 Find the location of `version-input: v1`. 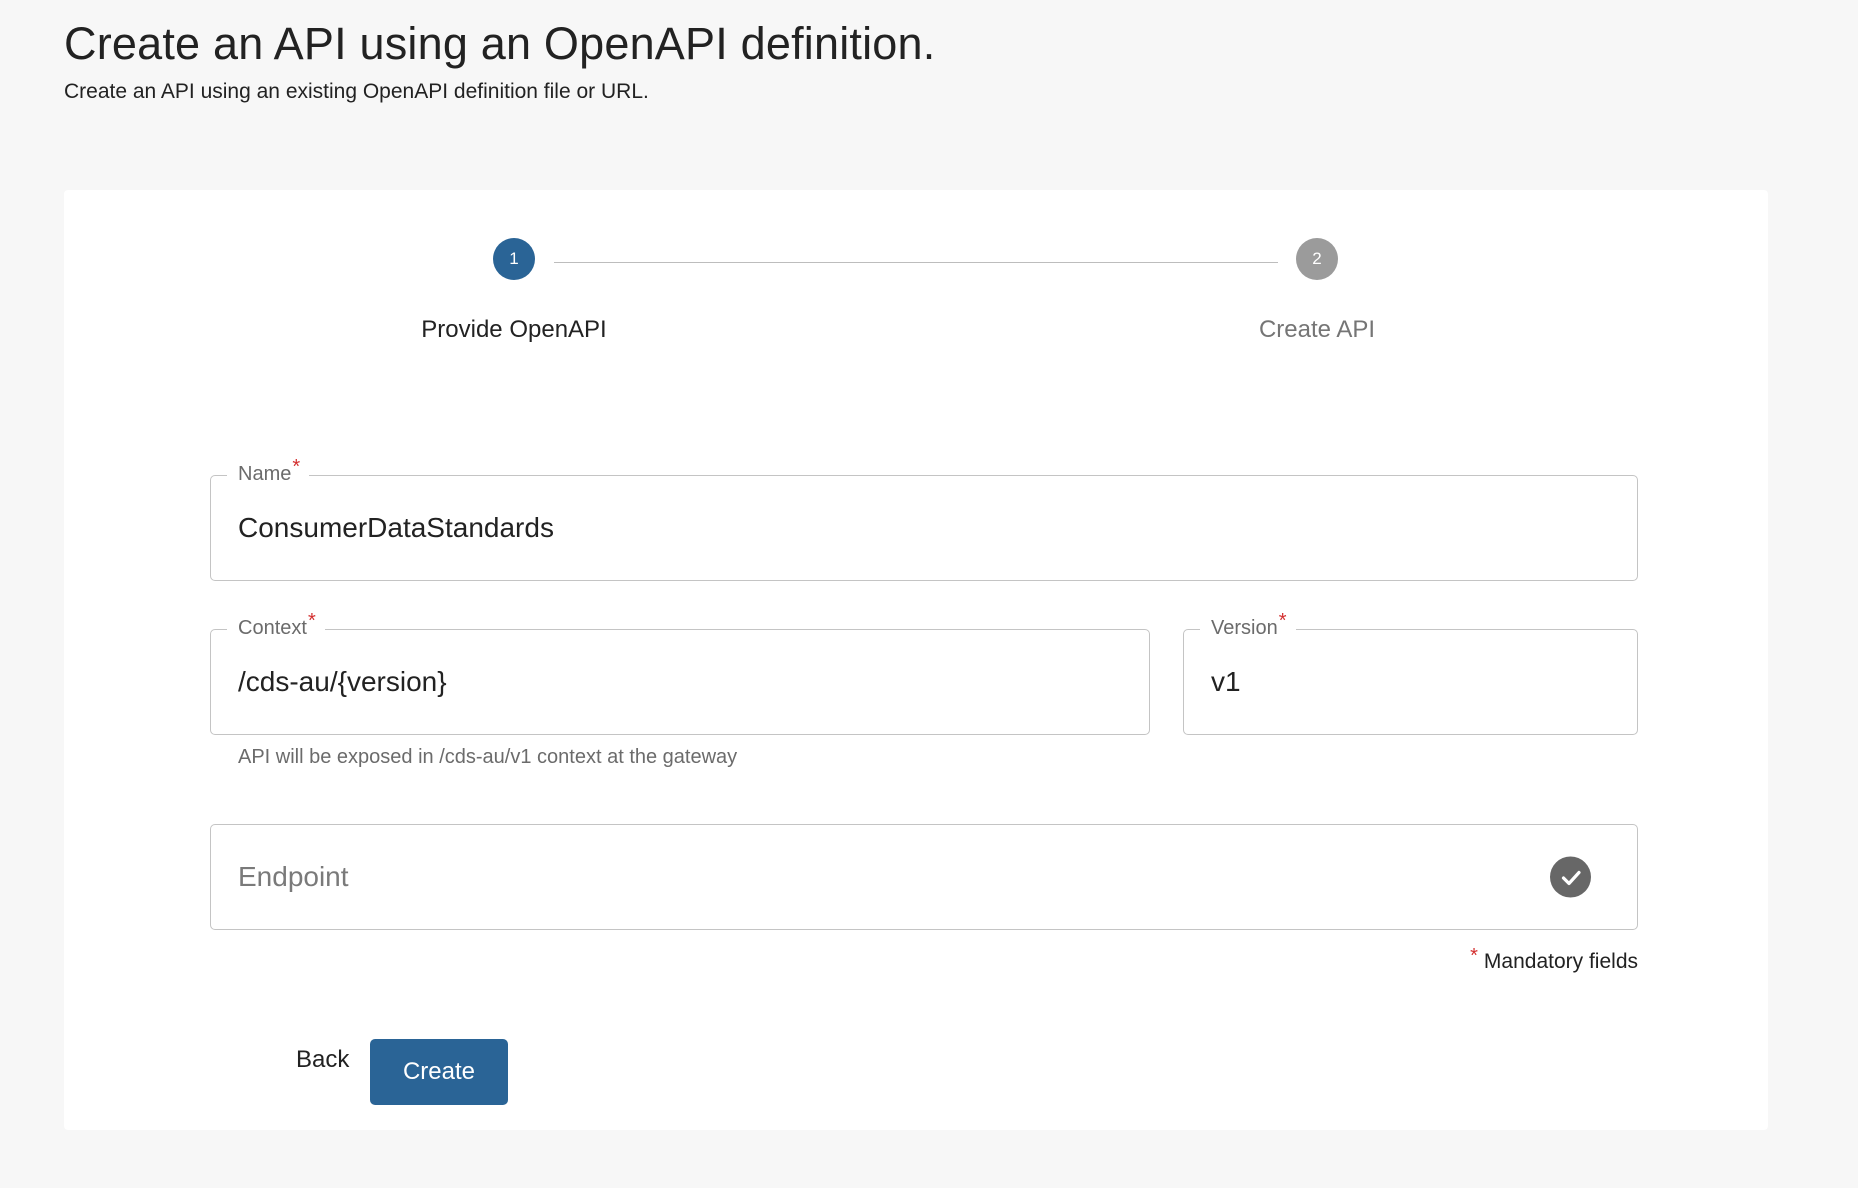

version-input: v1 is located at coordinates (1226, 682).